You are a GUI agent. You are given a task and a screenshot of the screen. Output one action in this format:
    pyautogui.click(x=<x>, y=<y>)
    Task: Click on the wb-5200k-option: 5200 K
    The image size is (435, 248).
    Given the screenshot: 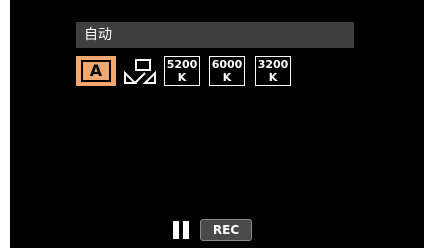 What is the action you would take?
    pyautogui.click(x=182, y=71)
    